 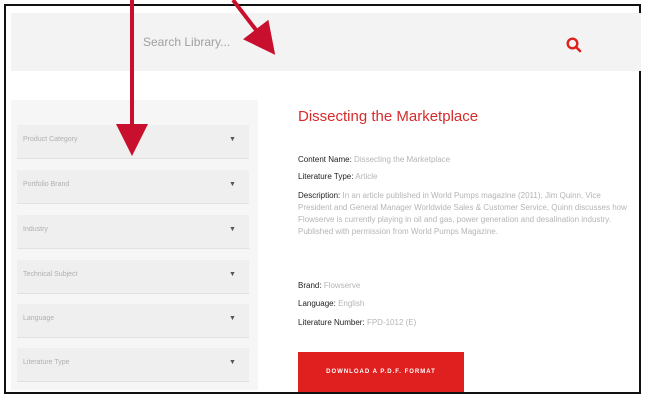 What do you see at coordinates (50, 274) in the screenshot?
I see `filter-label: Technical Subject` at bounding box center [50, 274].